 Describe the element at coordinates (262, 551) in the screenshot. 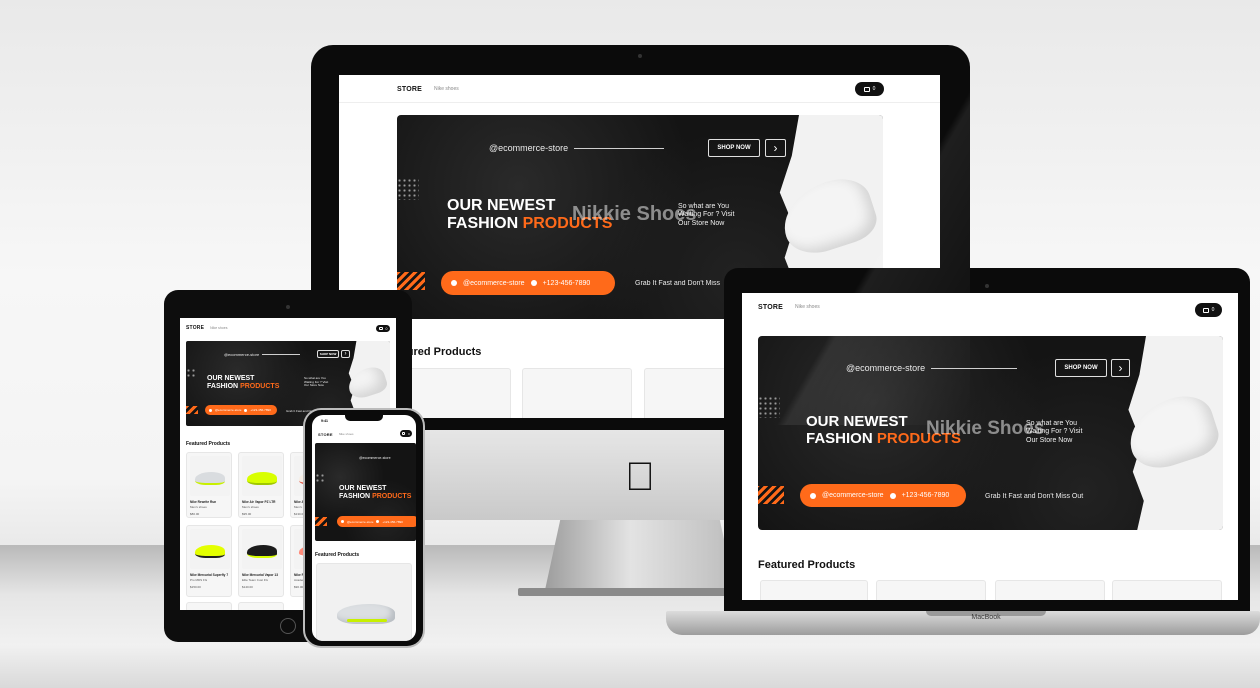

I see `product-shoe` at that location.